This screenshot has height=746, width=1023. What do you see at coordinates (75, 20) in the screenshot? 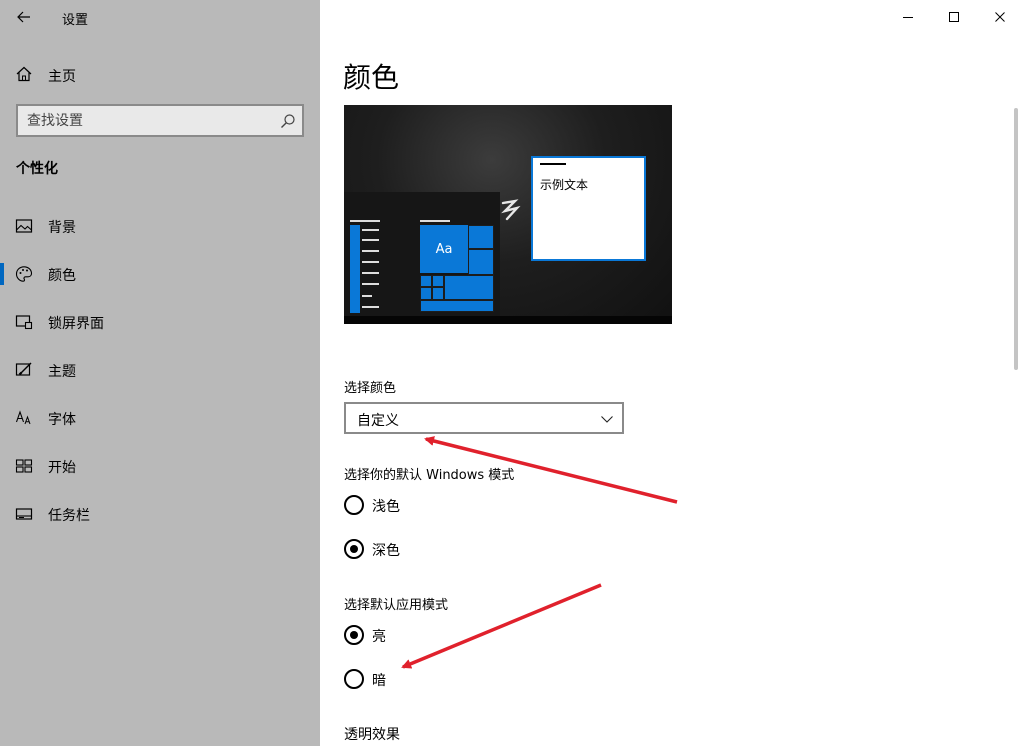
I see `app-title: 设置` at bounding box center [75, 20].